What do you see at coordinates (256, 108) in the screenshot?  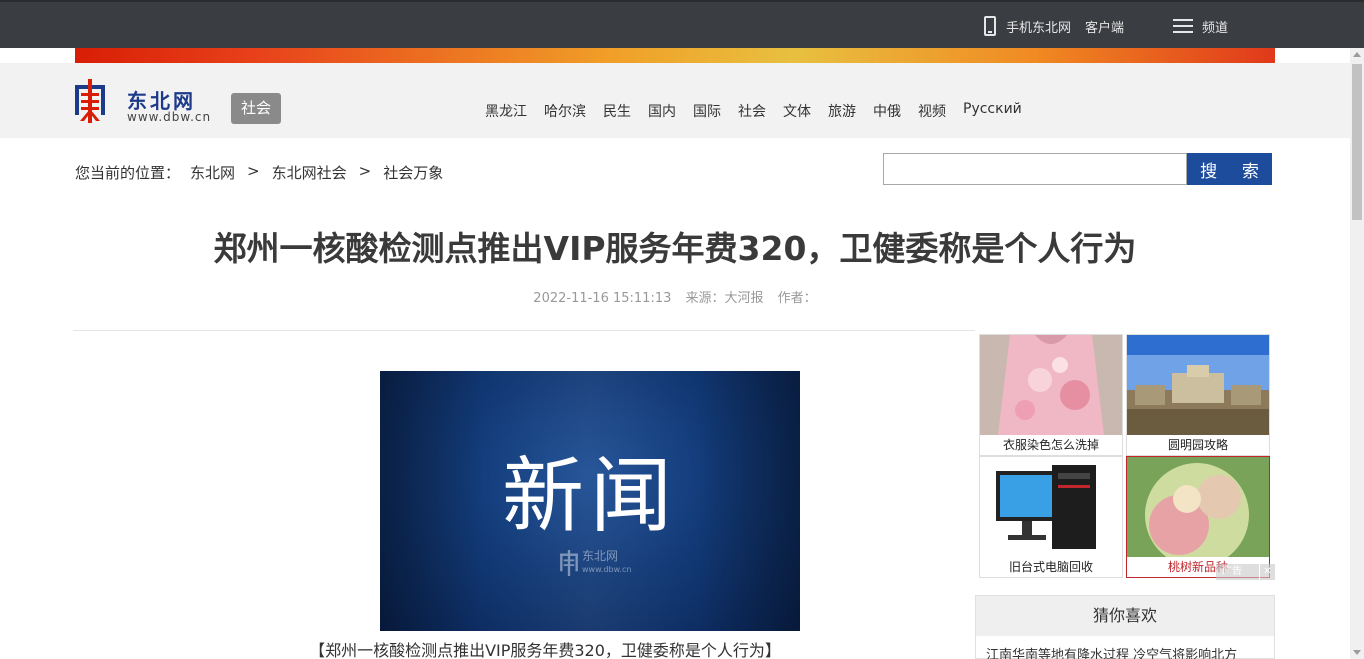 I see `section-tag: 社会` at bounding box center [256, 108].